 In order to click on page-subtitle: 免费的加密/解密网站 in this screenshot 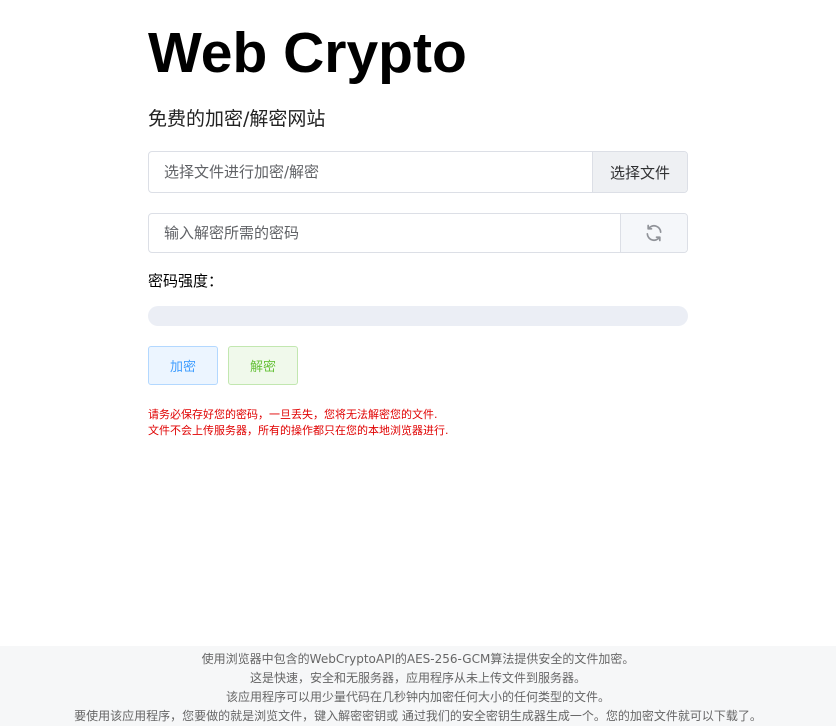, I will do `click(237, 119)`.